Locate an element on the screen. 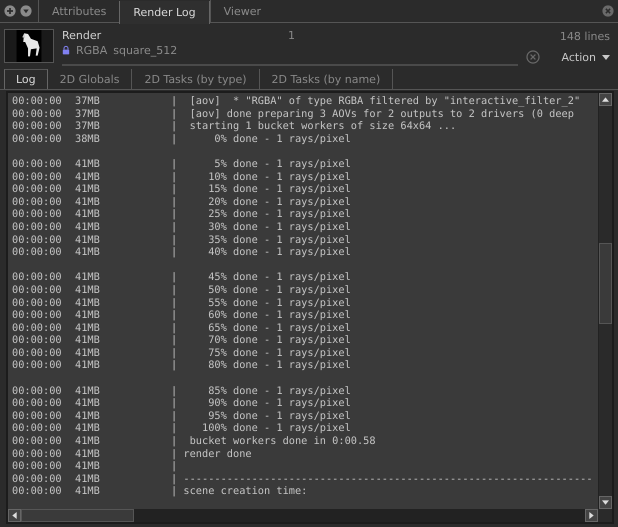  log-message: | 30% done - 1 rays/pixel is located at coordinates (261, 227).